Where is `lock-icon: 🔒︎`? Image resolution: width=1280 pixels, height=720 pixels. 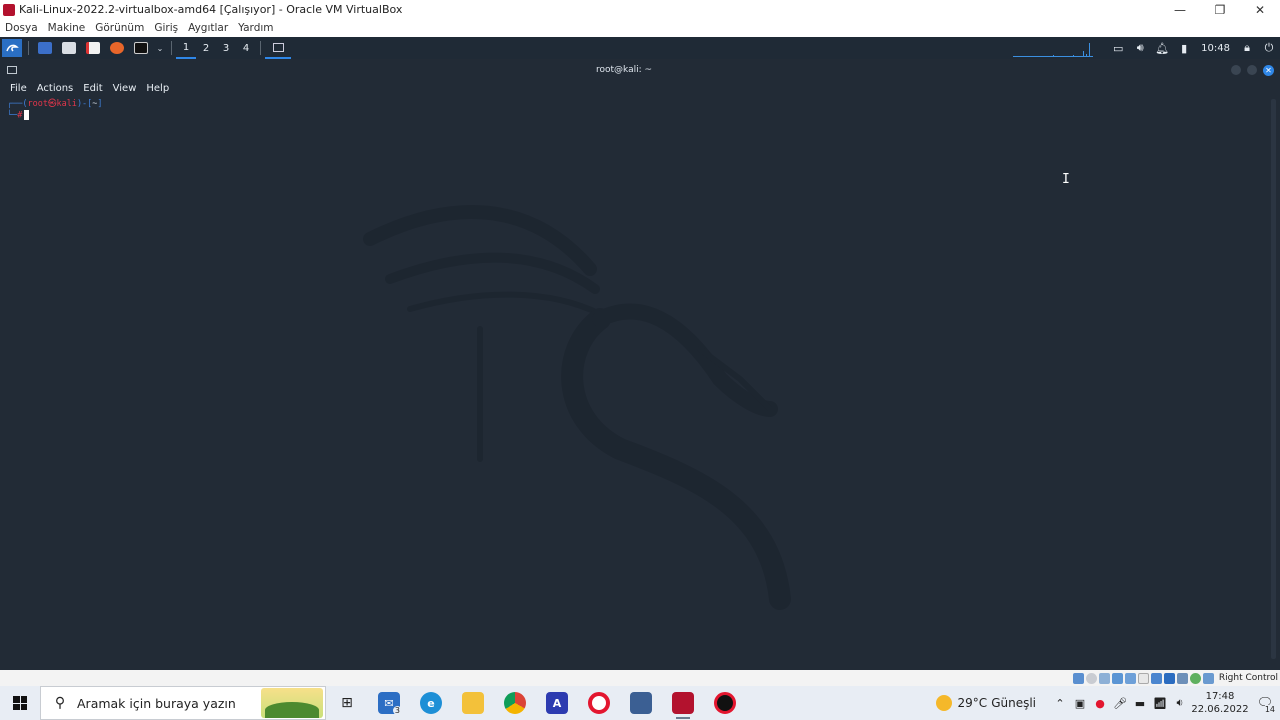
lock-icon: 🔒︎ is located at coordinates (1247, 48).